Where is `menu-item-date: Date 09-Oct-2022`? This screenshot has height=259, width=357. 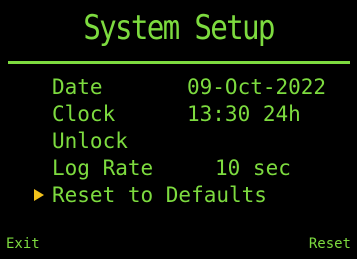
menu-item-date: Date 09-Oct-2022 is located at coordinates (178, 87).